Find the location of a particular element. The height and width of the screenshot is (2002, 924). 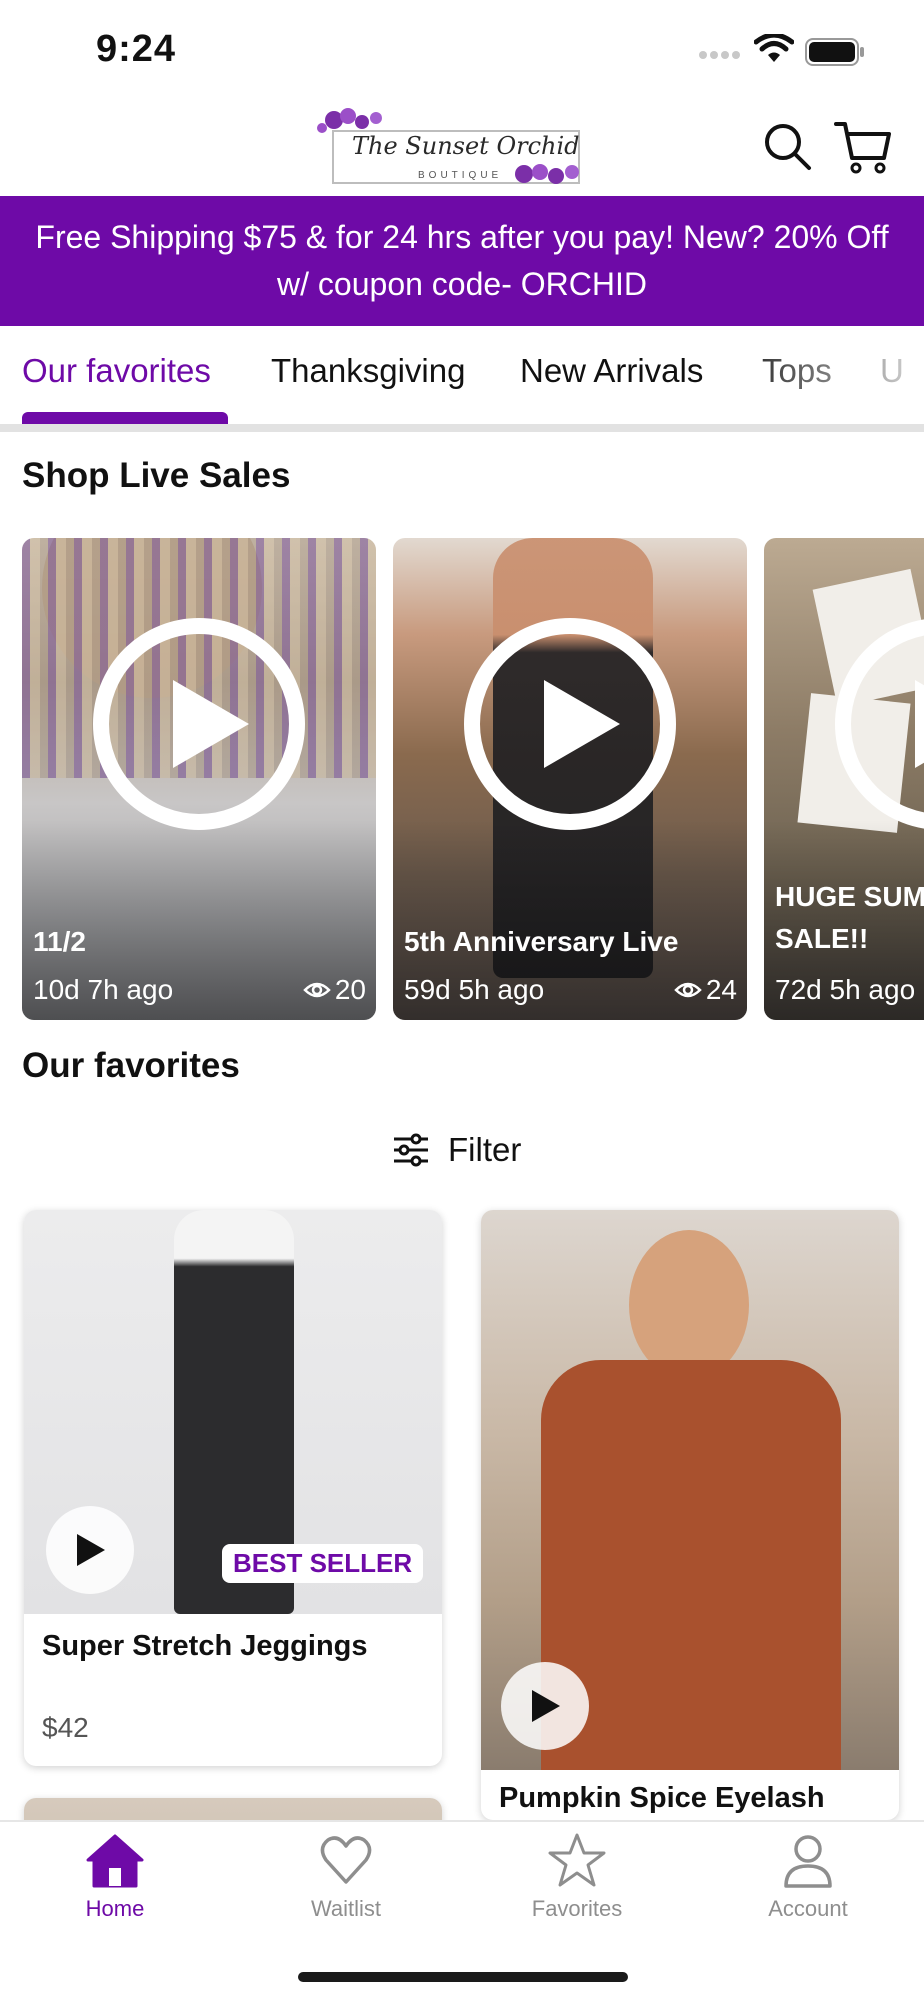

live-card-views: 24 is located at coordinates (705, 990).